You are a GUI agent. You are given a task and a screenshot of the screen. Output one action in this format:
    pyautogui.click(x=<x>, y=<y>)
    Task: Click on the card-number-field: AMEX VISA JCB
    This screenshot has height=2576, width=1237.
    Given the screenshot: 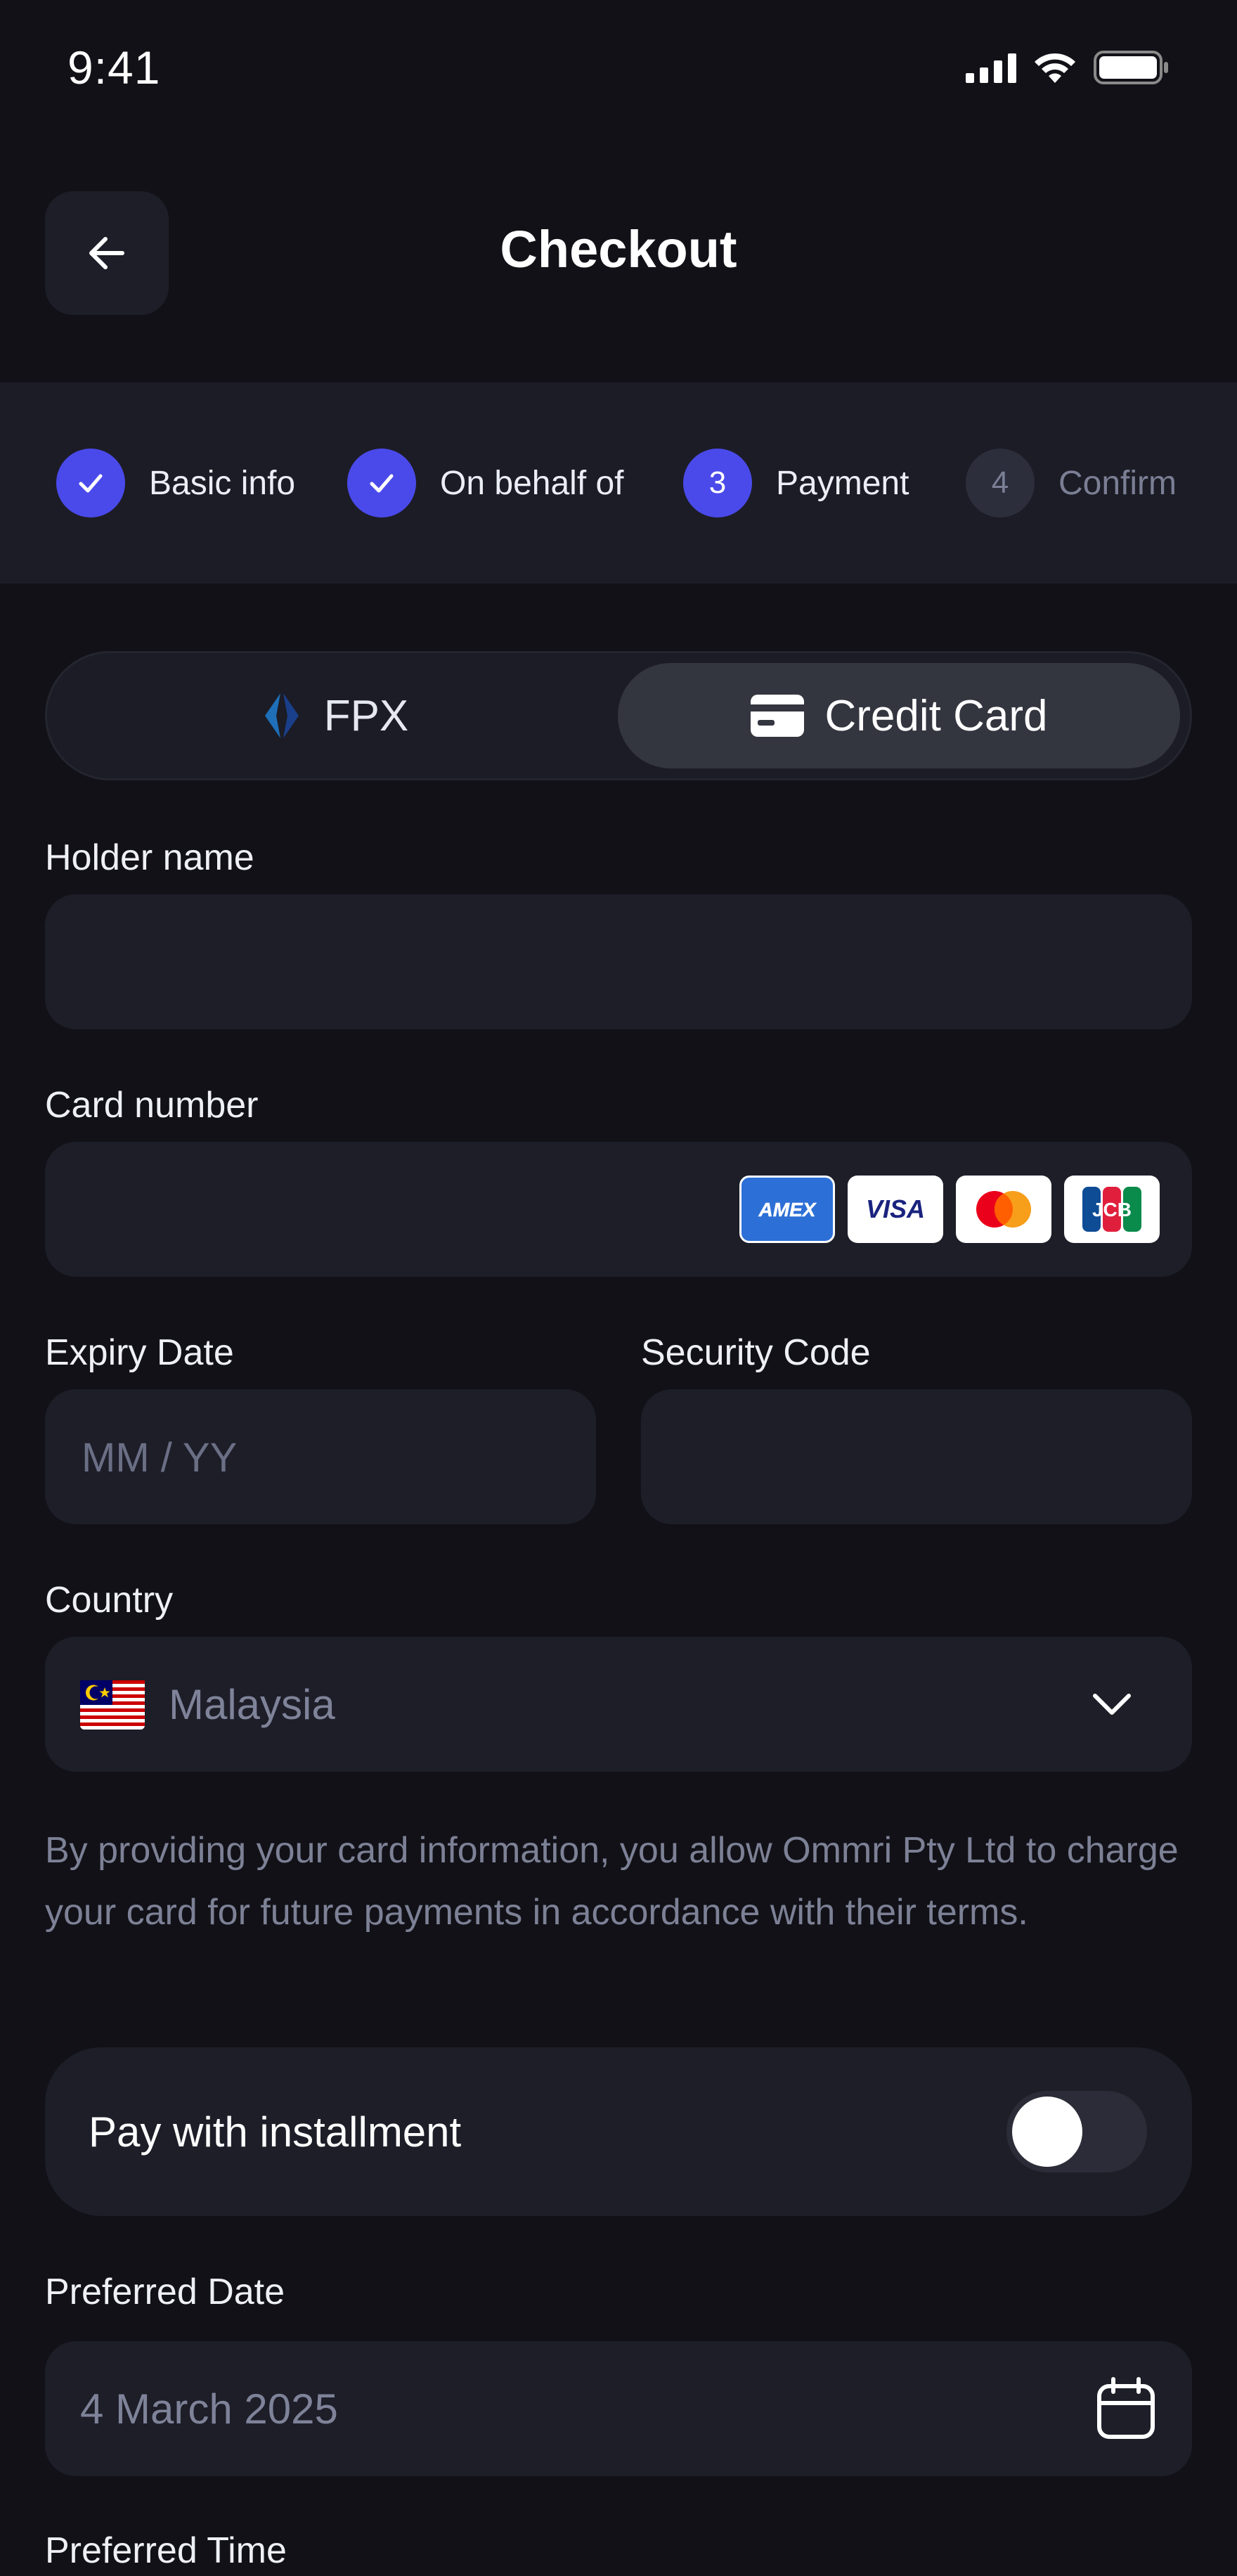 What is the action you would take?
    pyautogui.click(x=618, y=1210)
    